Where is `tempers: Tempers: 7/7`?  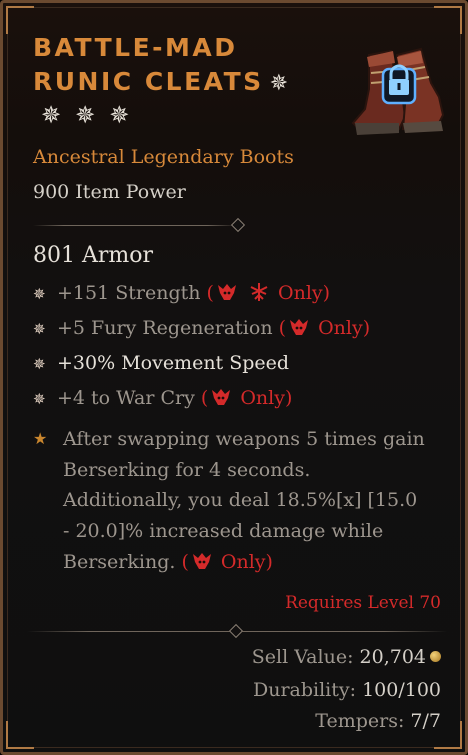 tempers: Tempers: 7/7 is located at coordinates (378, 721).